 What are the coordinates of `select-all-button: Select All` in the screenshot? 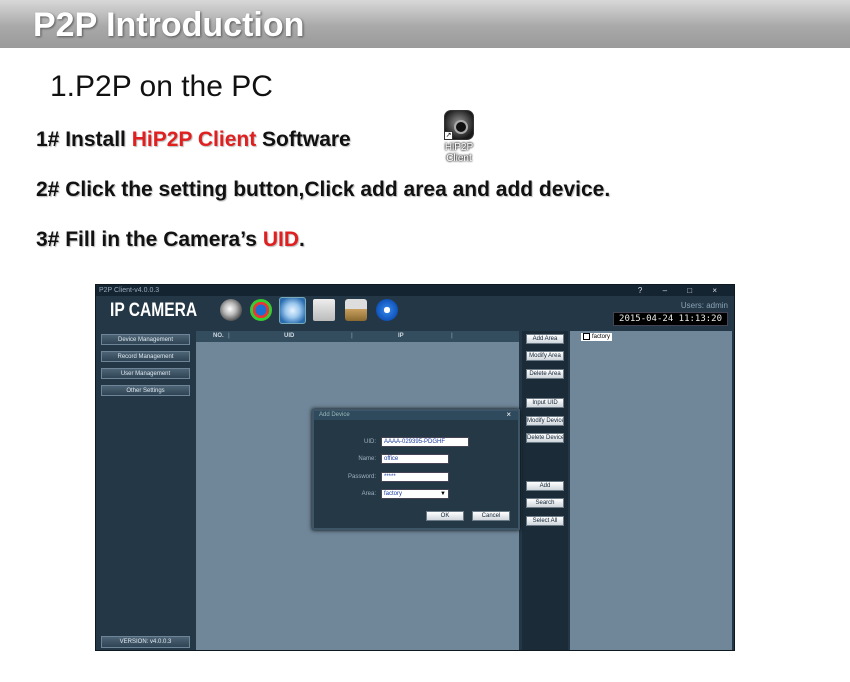 It's located at (545, 521).